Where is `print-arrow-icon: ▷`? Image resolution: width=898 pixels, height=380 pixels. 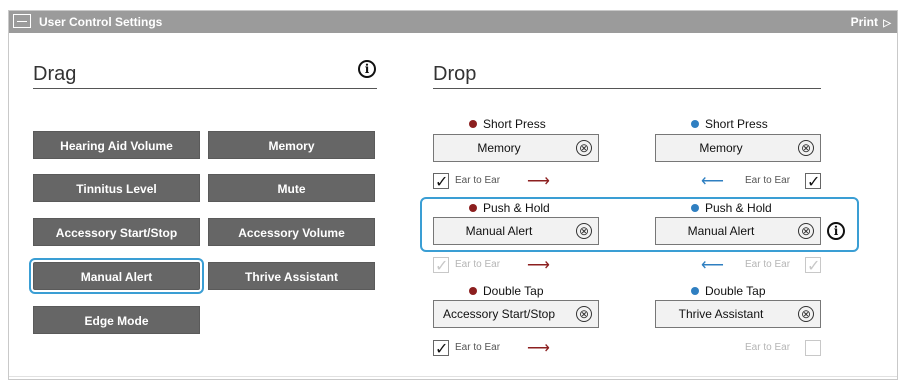 print-arrow-icon: ▷ is located at coordinates (887, 23).